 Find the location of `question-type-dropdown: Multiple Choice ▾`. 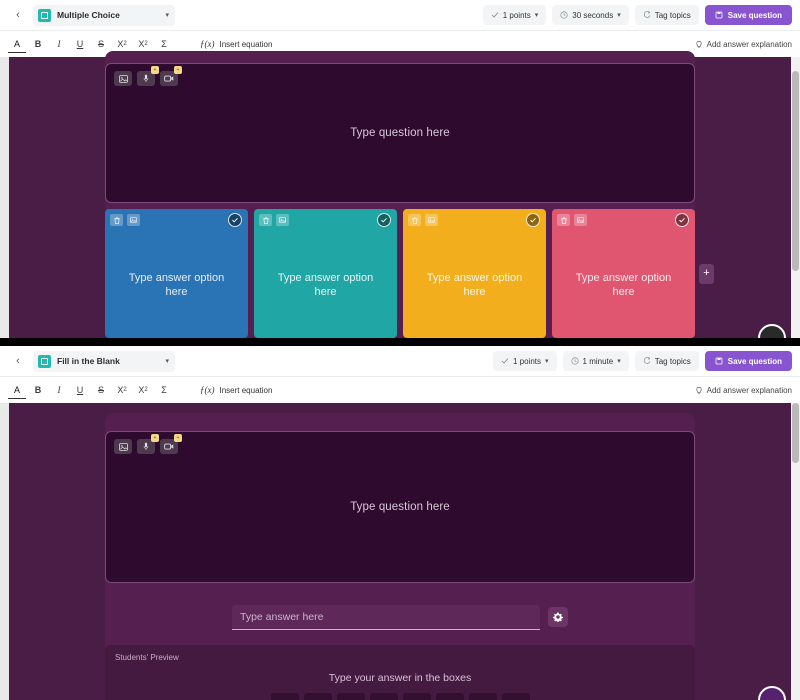

question-type-dropdown: Multiple Choice ▾ is located at coordinates (104, 15).